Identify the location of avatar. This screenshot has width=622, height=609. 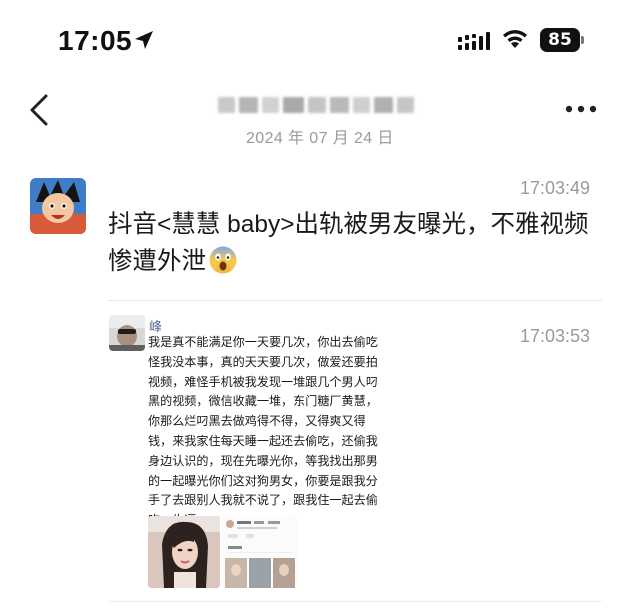
(58, 206).